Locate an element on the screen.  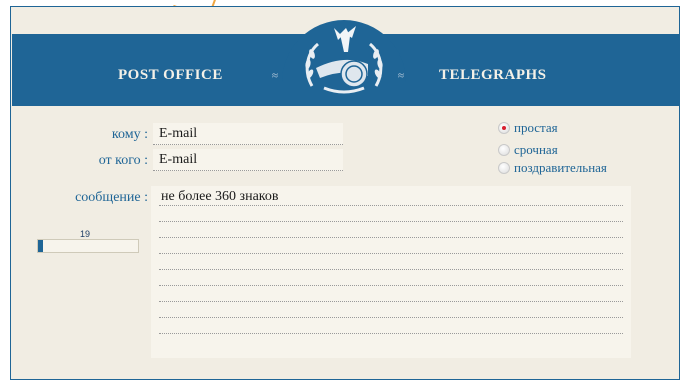
radio-simple-icon is located at coordinates (504, 128).